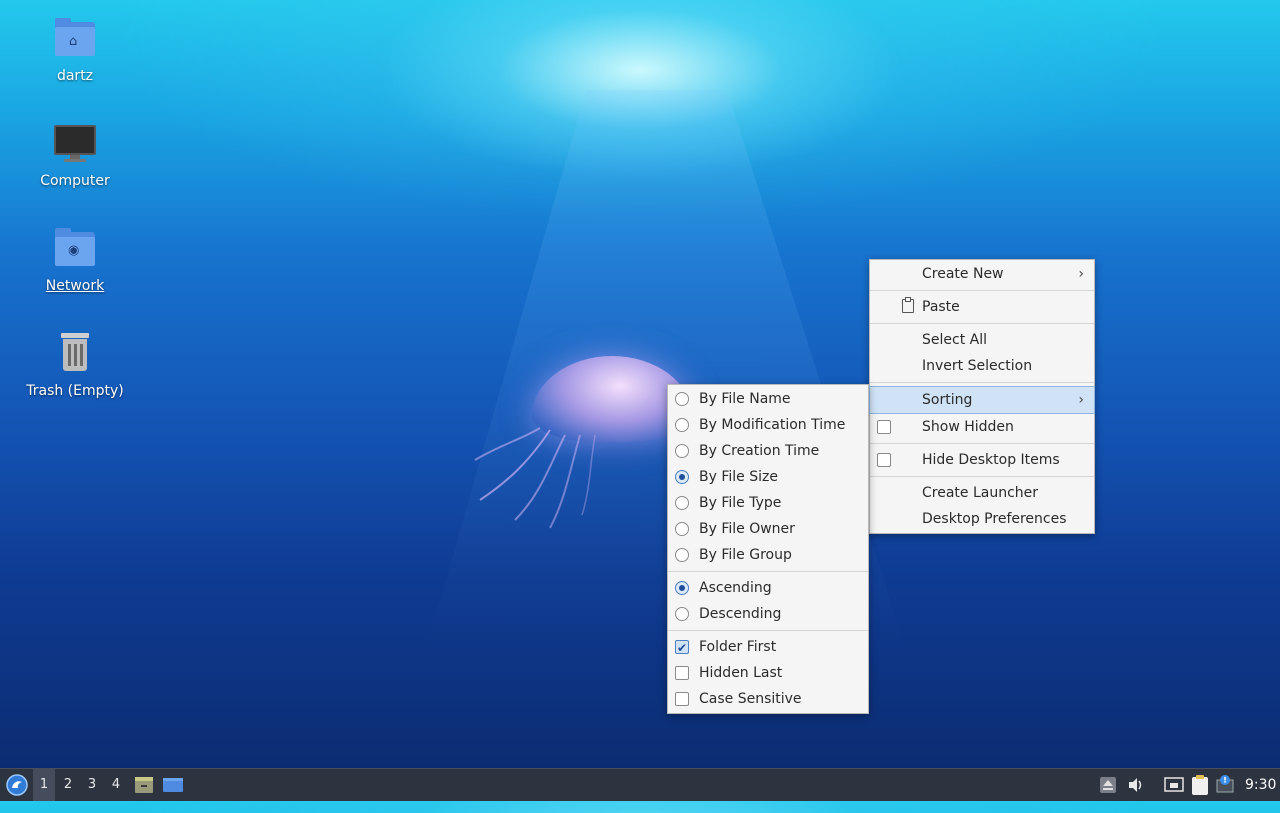 The height and width of the screenshot is (813, 1280). Describe the element at coordinates (68, 785) in the screenshot. I see `workspace-button-2: 2` at that location.